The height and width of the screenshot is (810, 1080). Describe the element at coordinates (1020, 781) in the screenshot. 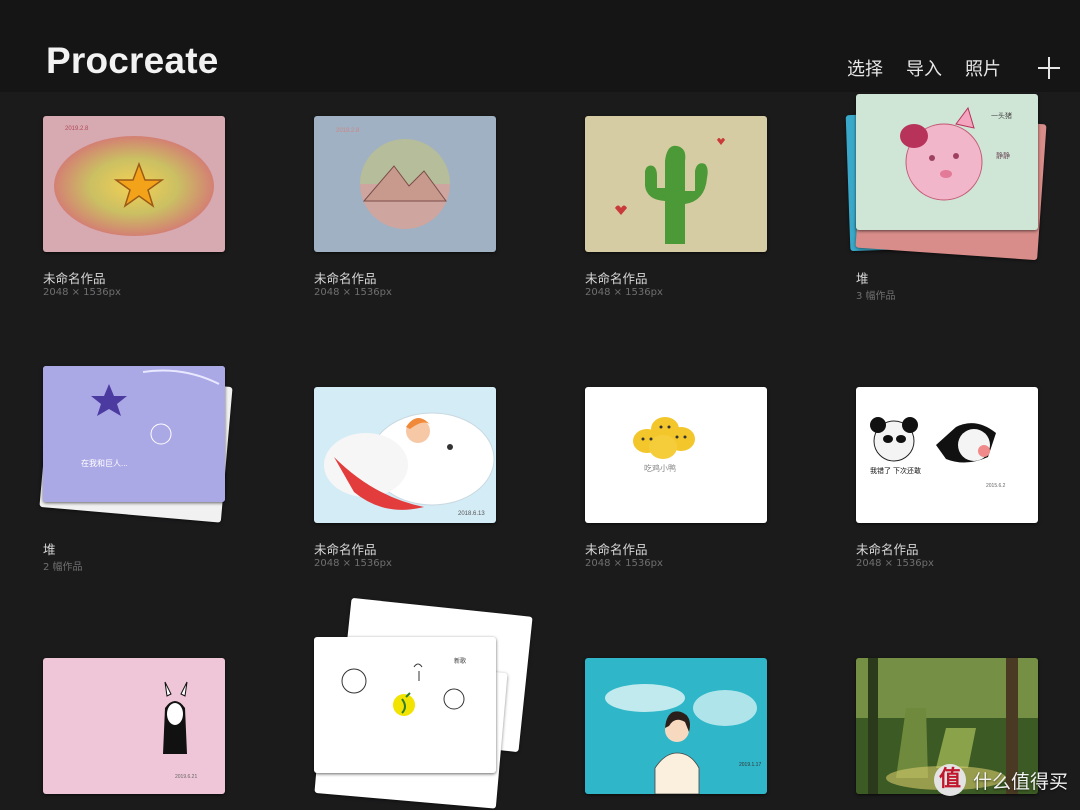

I see `watermark-text: 什么值得买` at that location.